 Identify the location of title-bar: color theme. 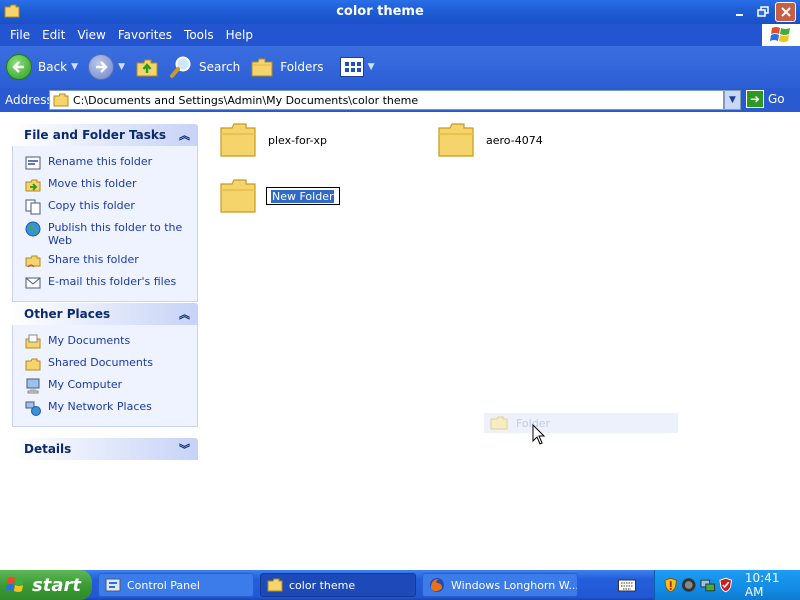
(400, 12).